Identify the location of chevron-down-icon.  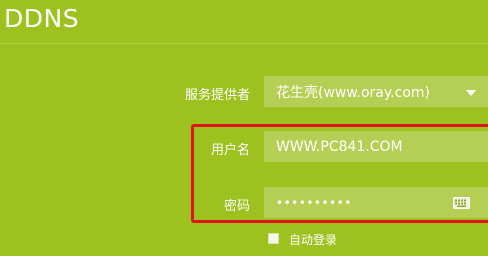
(471, 92).